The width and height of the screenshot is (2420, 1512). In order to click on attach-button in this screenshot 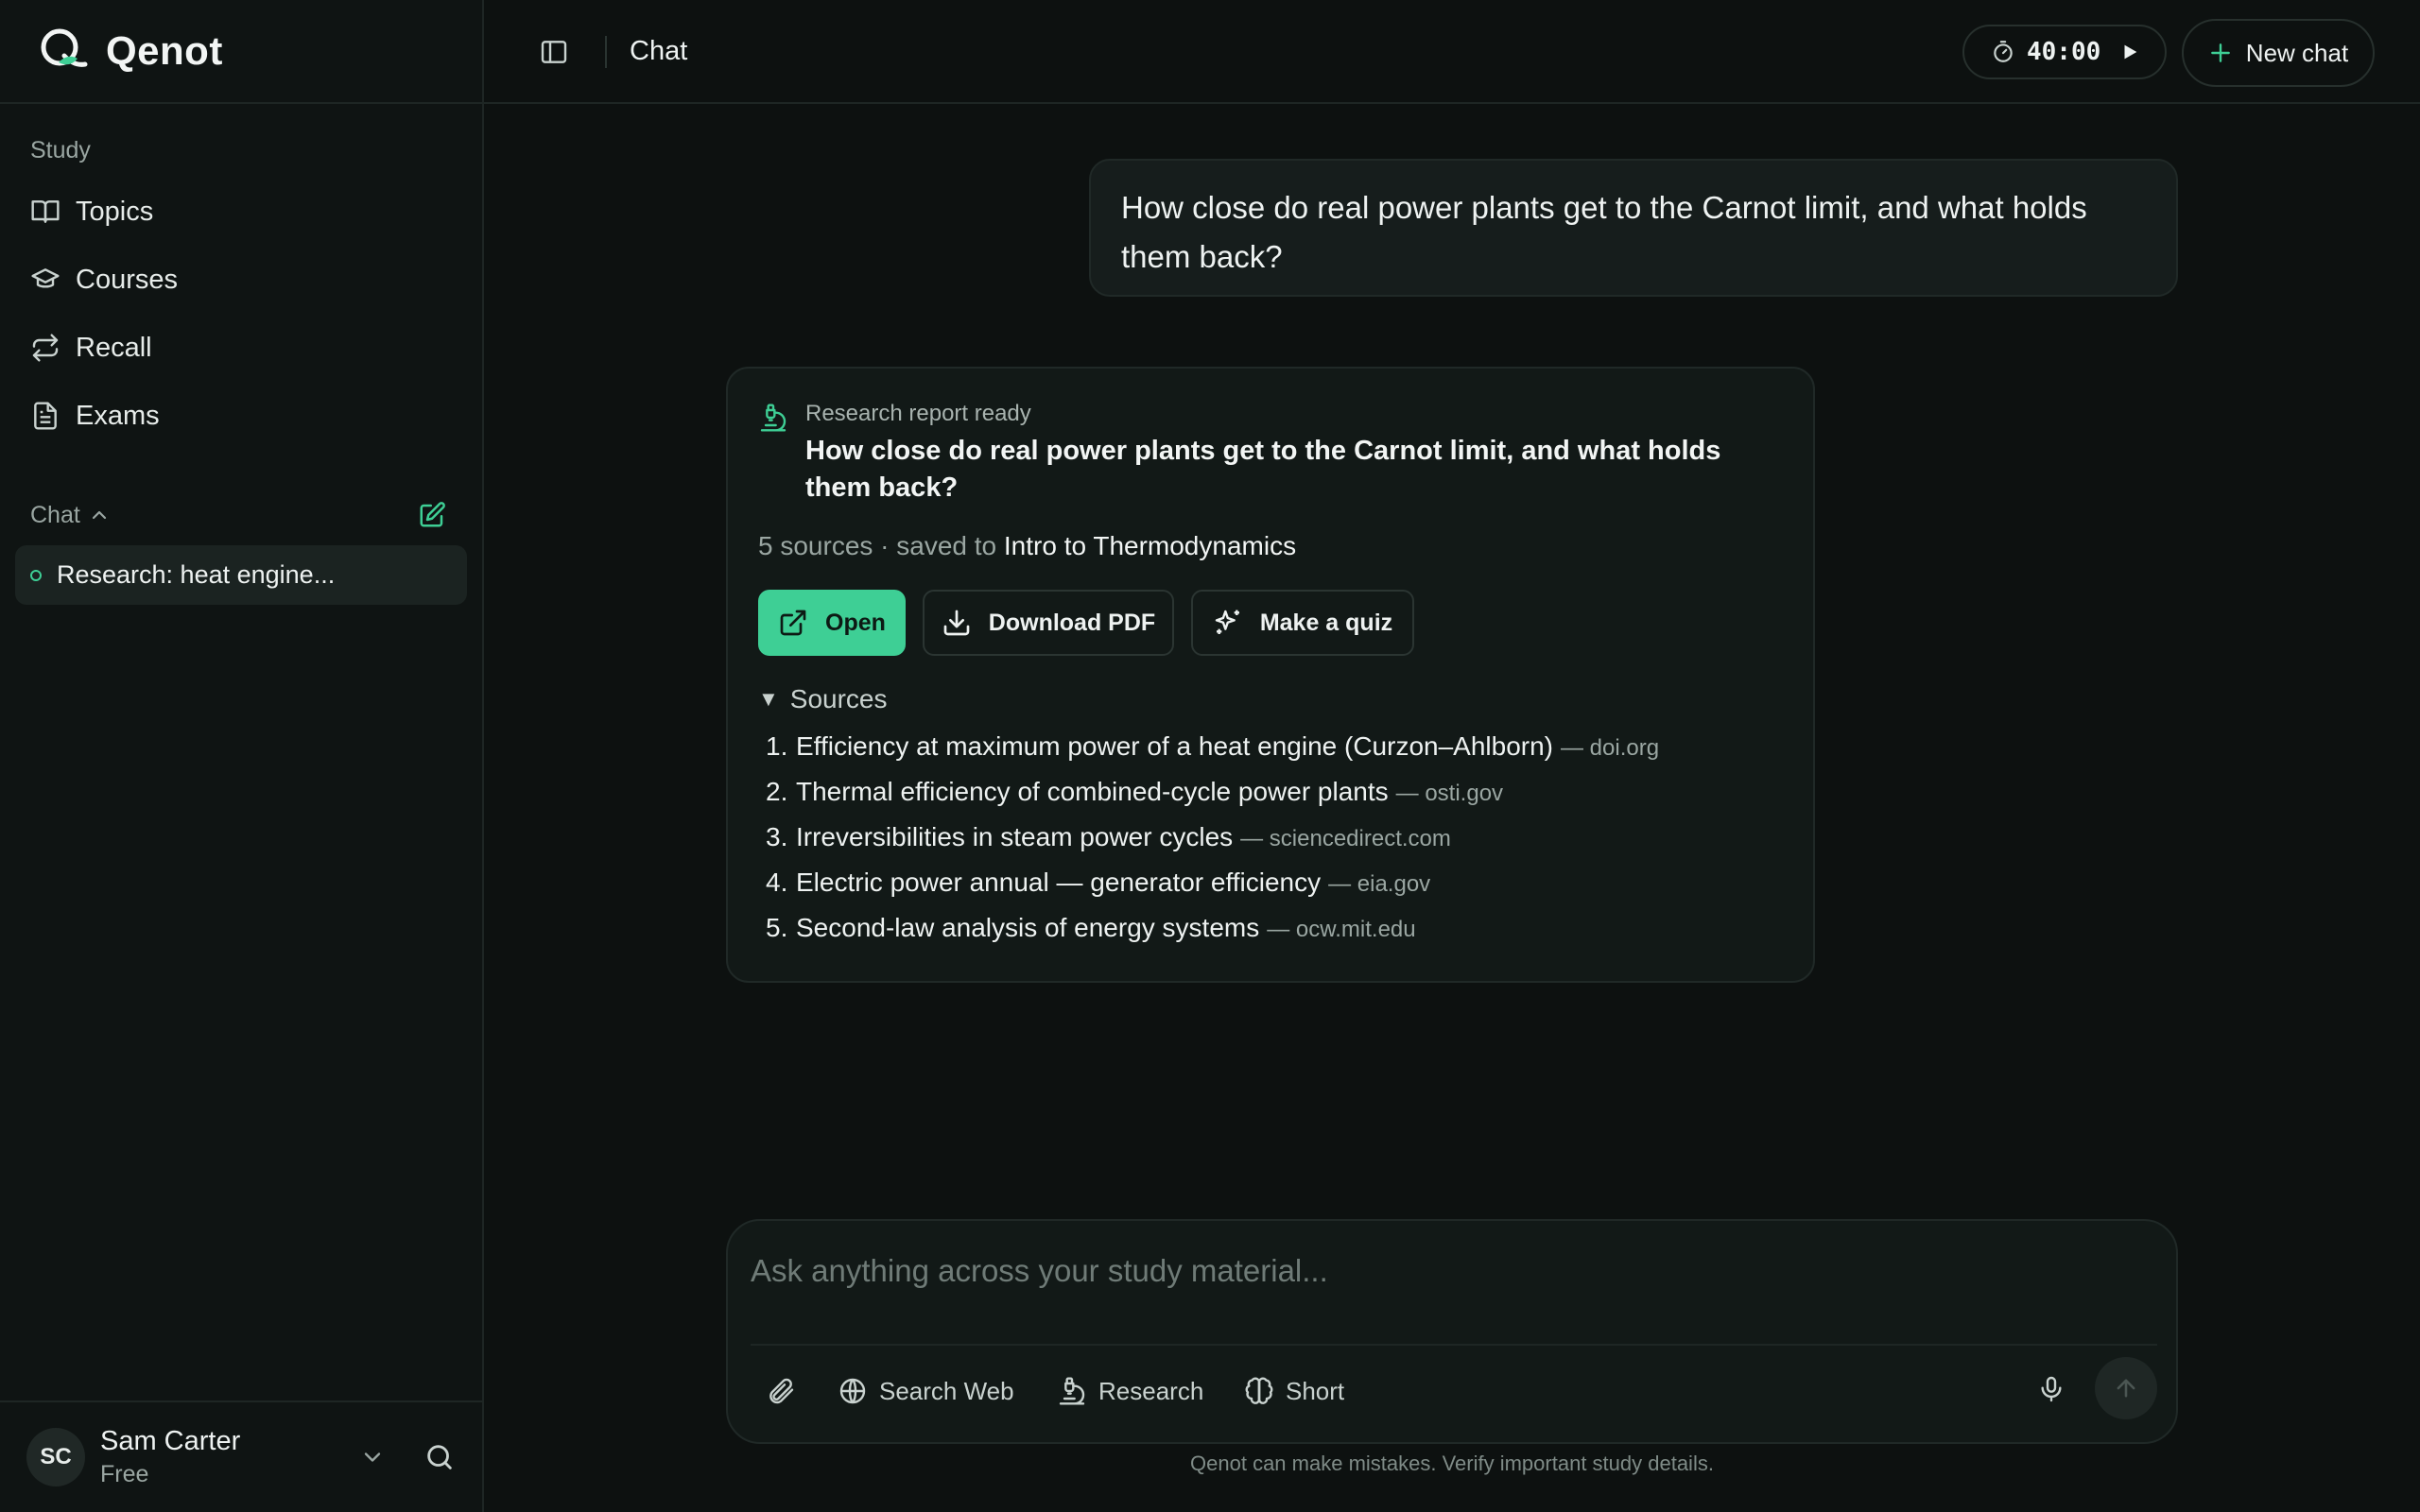, I will do `click(786, 1391)`.